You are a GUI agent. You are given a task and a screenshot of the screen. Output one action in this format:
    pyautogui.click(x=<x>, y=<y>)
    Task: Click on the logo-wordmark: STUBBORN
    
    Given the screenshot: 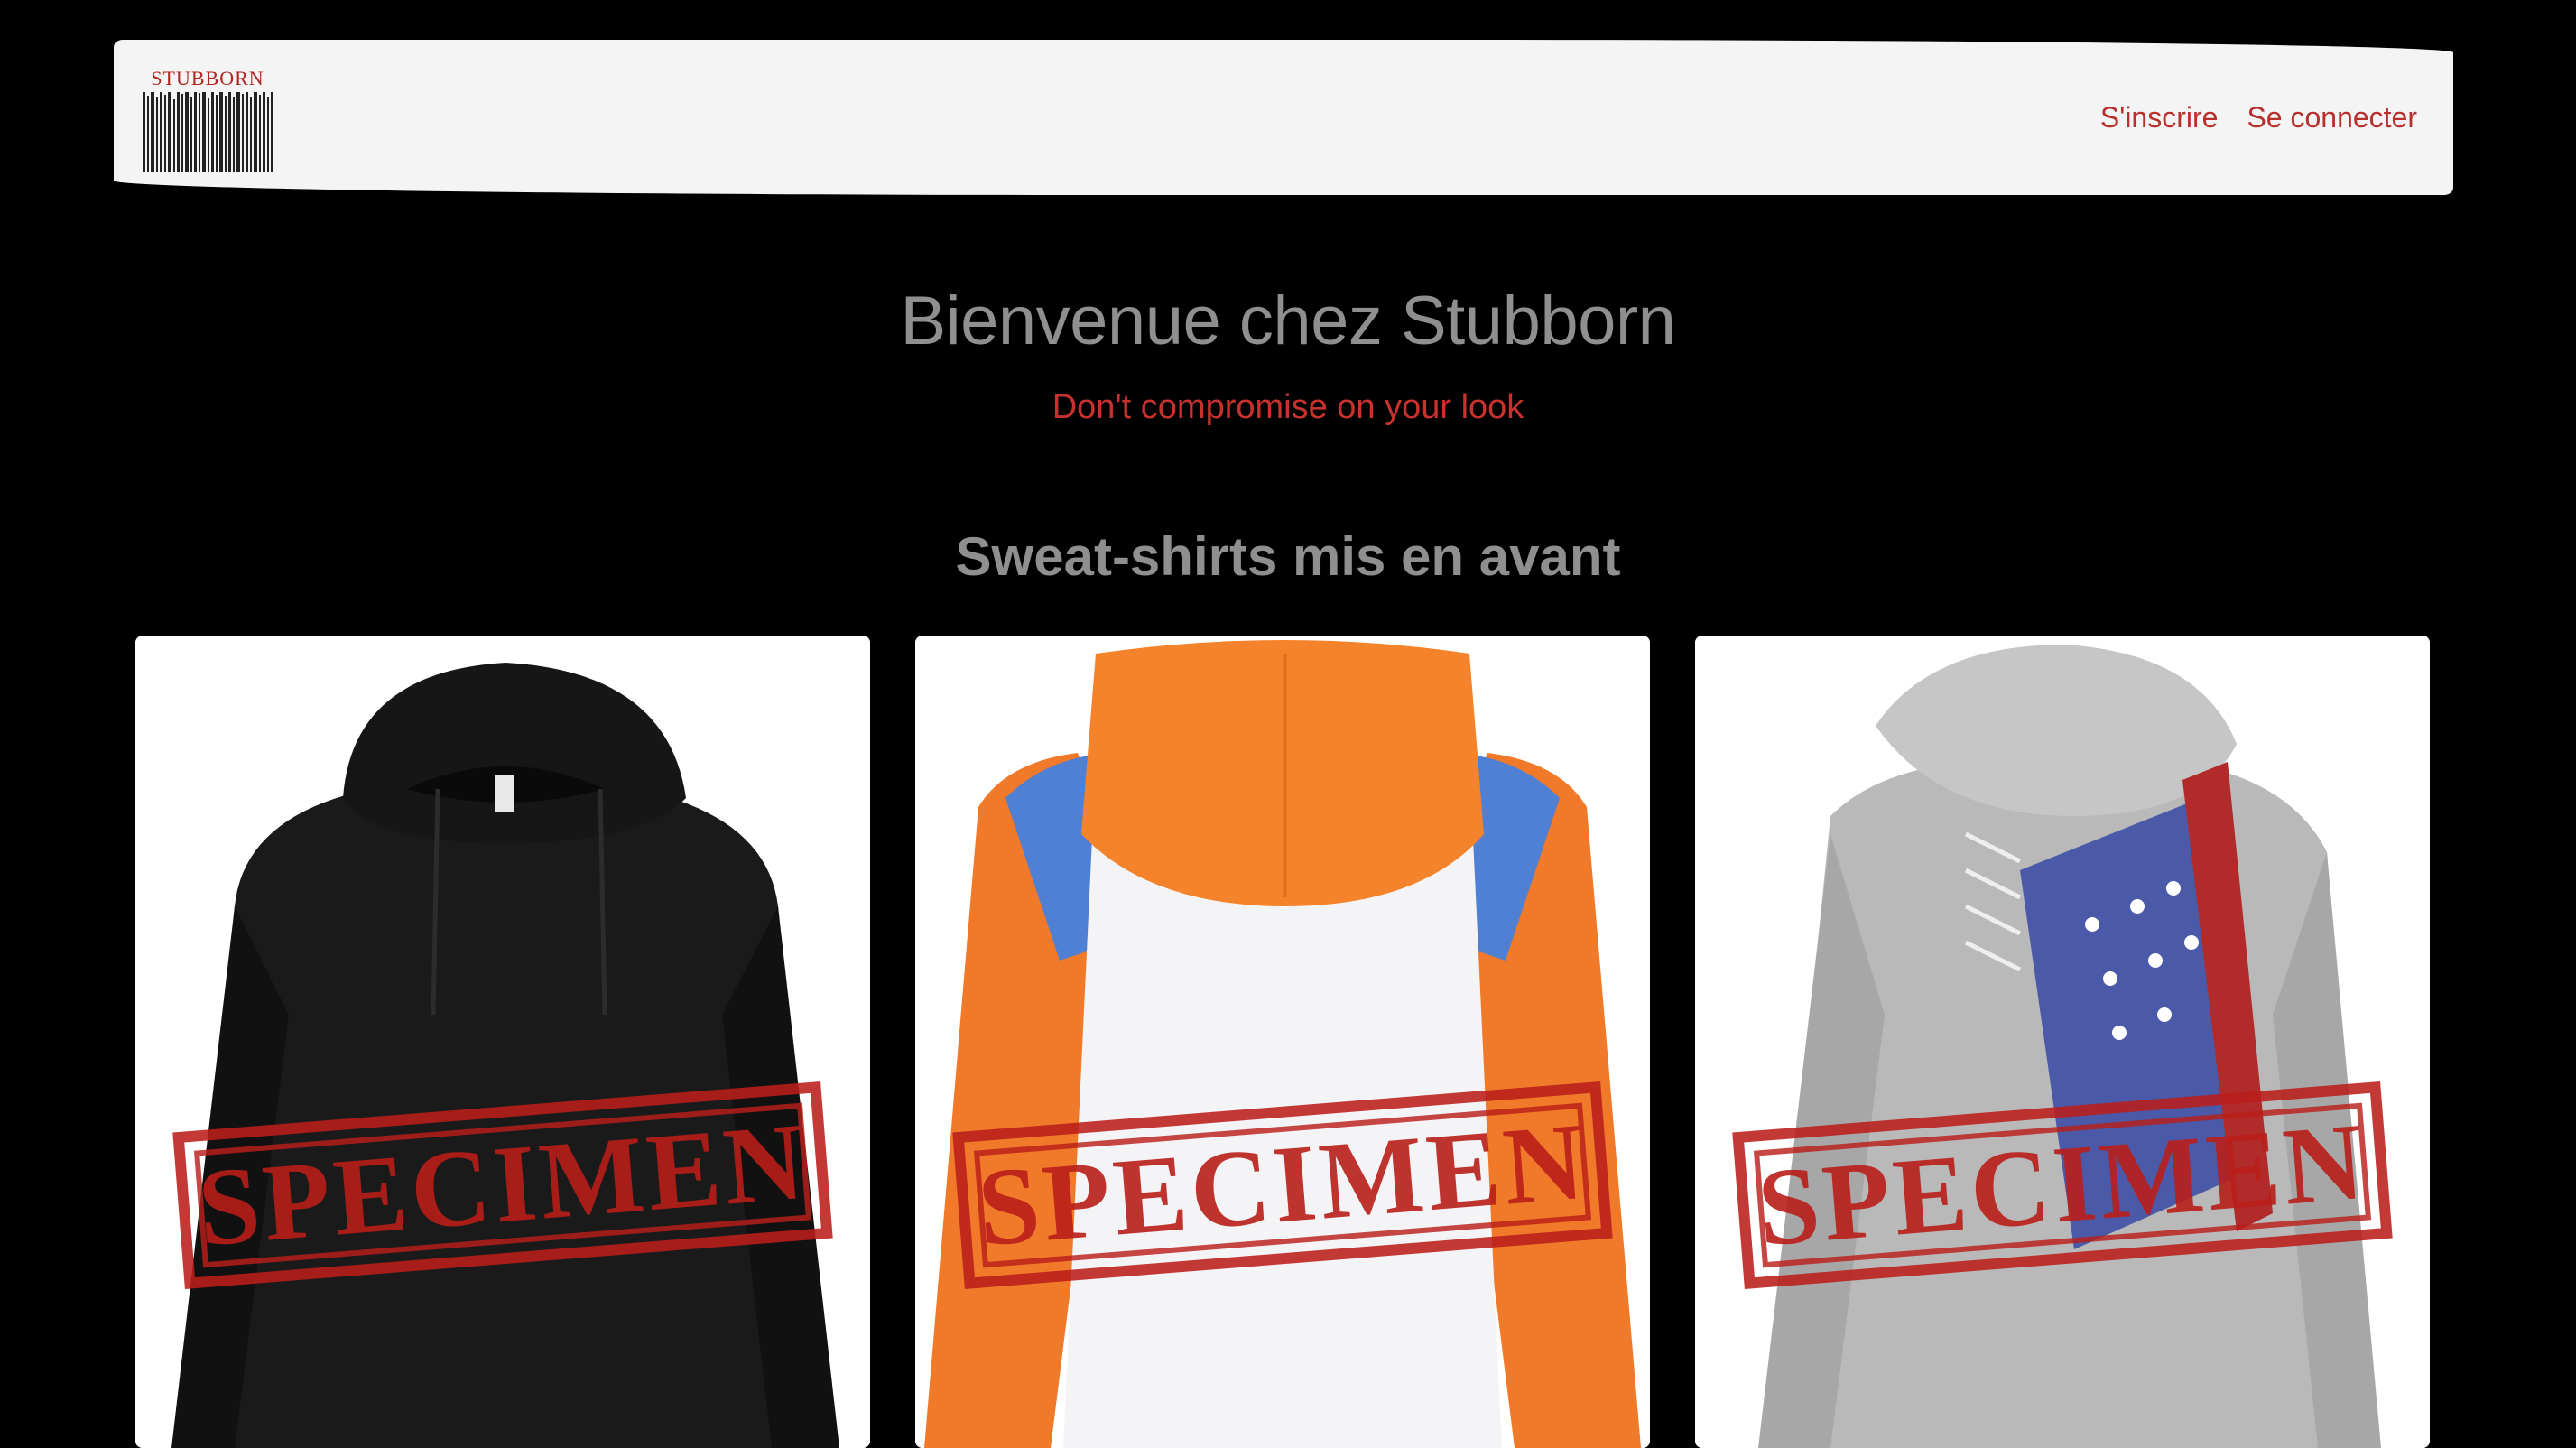 What is the action you would take?
    pyautogui.click(x=207, y=78)
    